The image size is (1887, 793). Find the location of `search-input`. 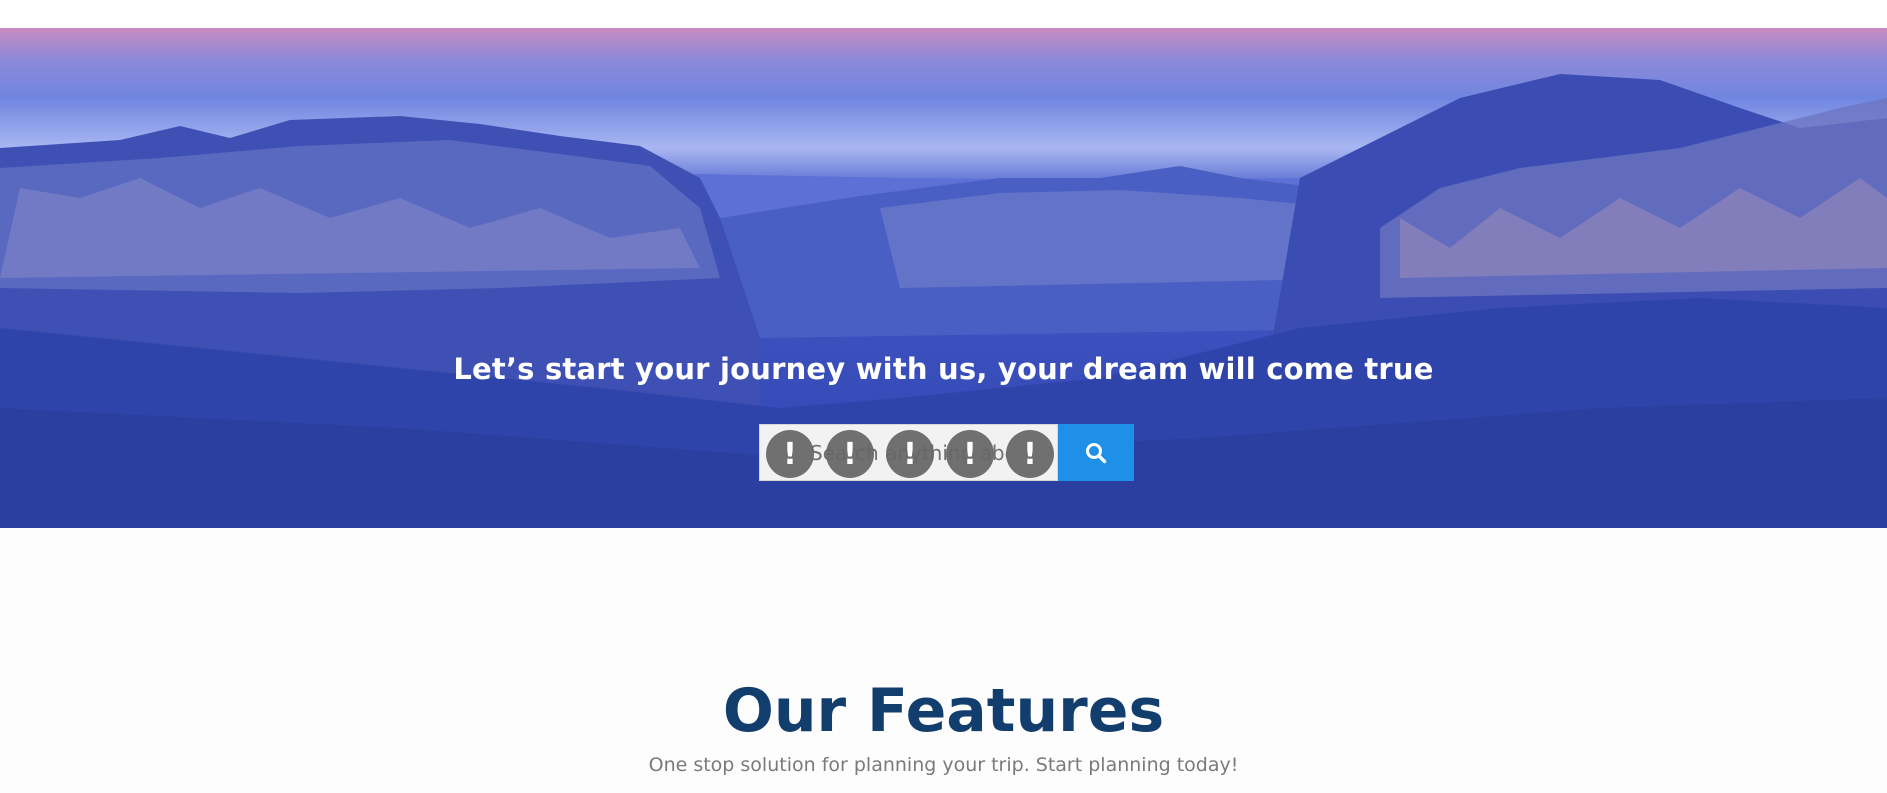

search-input is located at coordinates (908, 452).